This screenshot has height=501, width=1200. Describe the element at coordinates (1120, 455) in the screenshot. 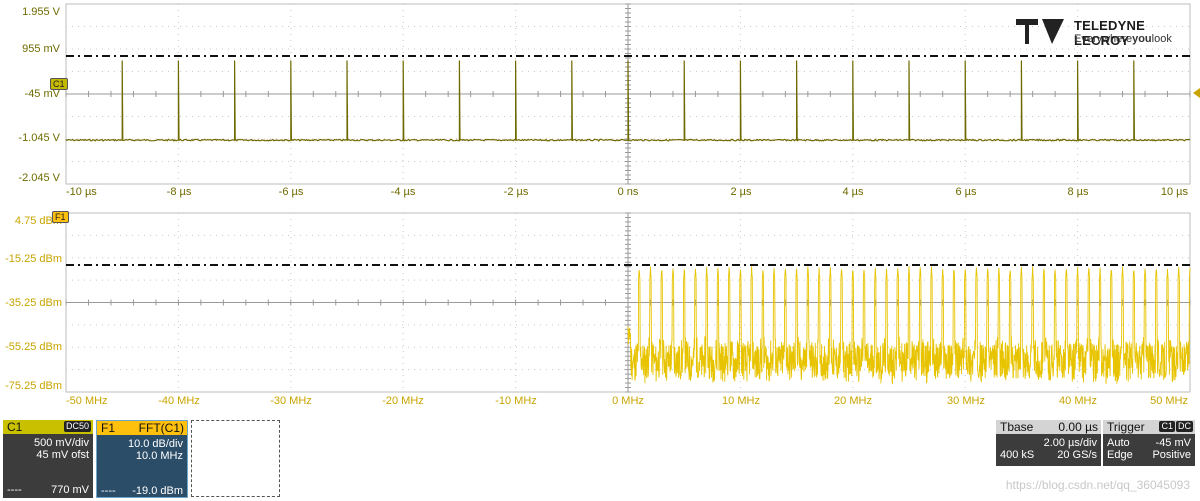

I see `trigger-type: Edge` at that location.